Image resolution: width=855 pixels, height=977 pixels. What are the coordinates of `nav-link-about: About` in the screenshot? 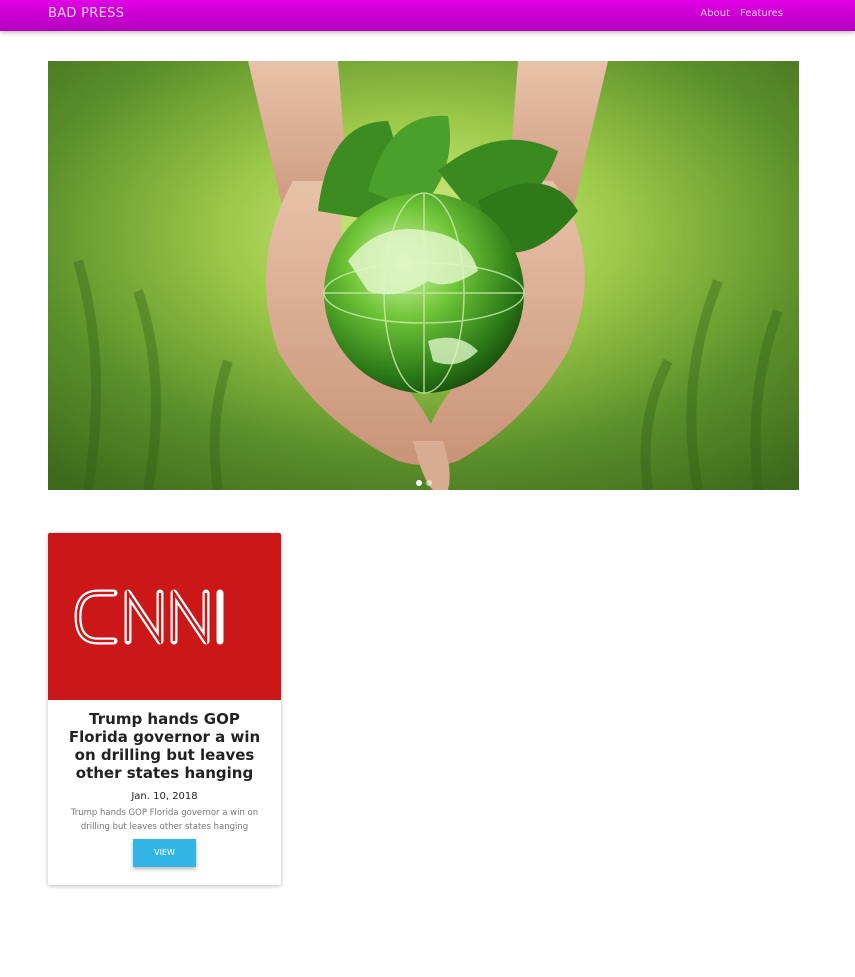 It's located at (715, 13).